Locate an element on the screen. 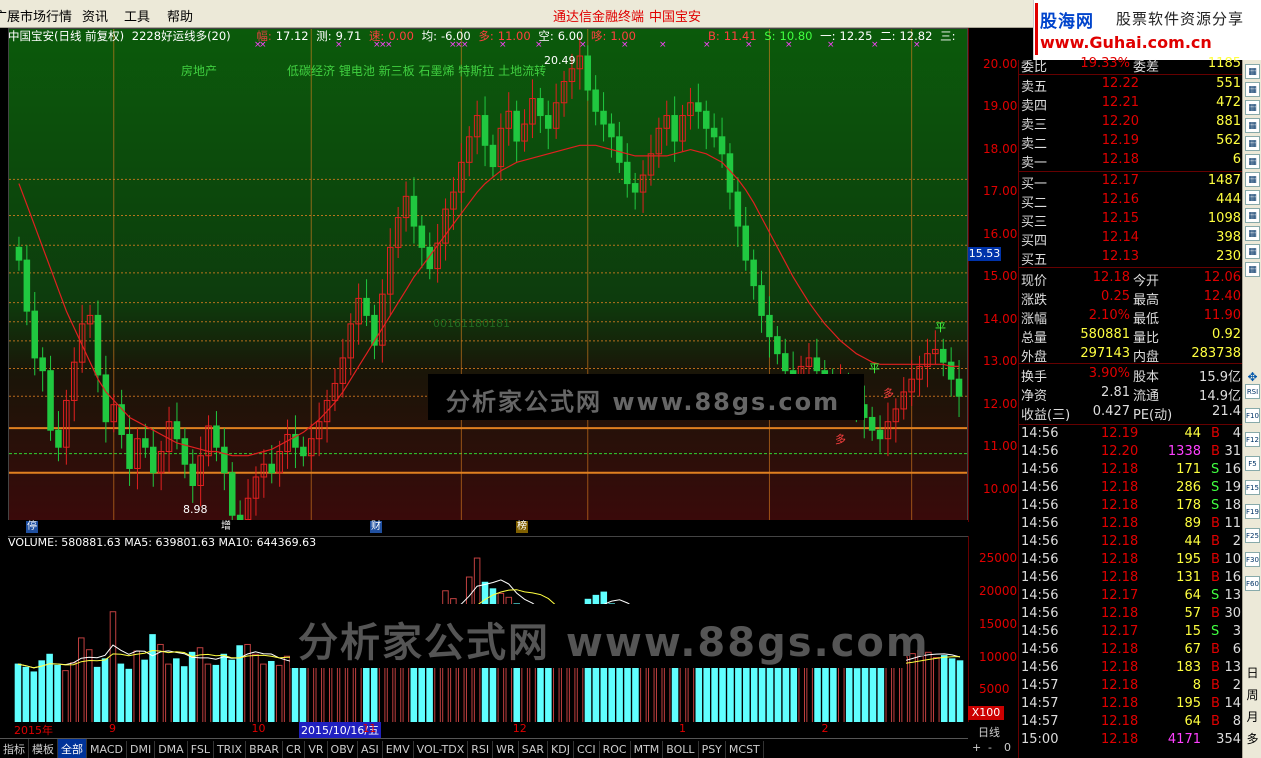 The height and width of the screenshot is (758, 1261). info-icon: ▦ is located at coordinates (1252, 269).